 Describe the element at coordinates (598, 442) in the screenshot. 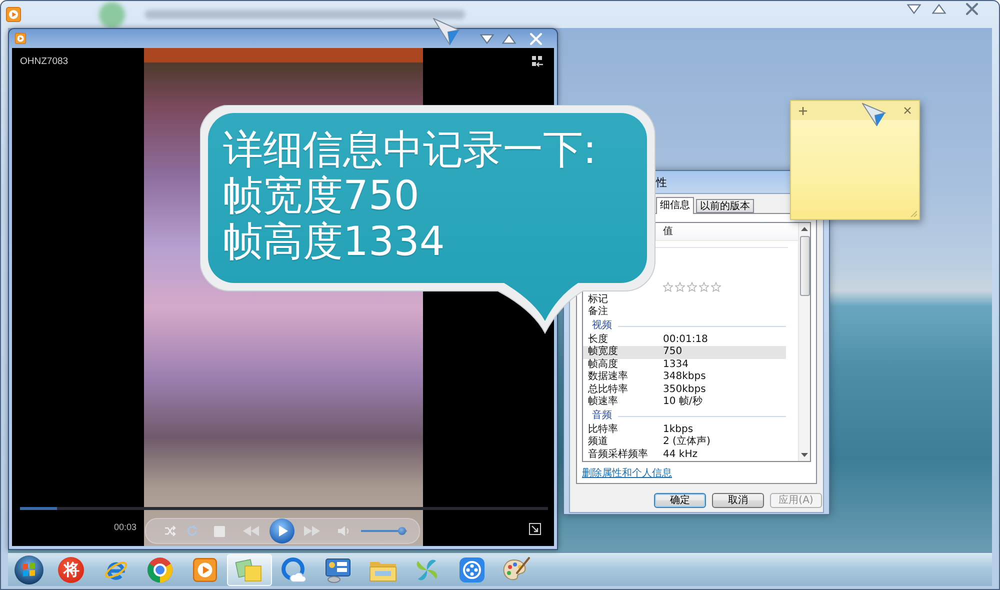

I see `property-label: 频道` at that location.